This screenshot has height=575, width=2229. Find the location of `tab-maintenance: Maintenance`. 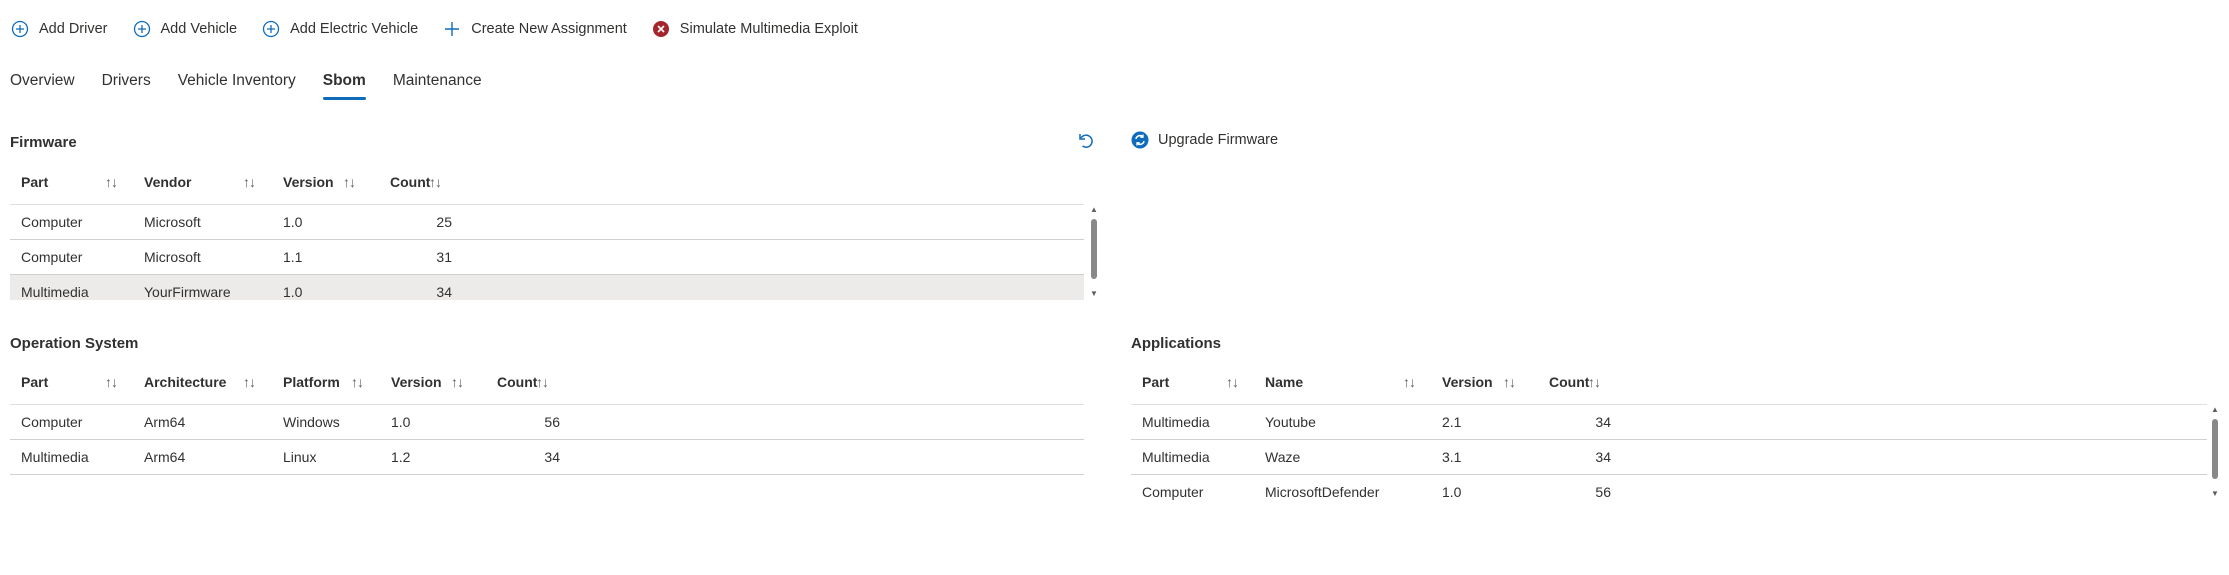

tab-maintenance: Maintenance is located at coordinates (437, 86).